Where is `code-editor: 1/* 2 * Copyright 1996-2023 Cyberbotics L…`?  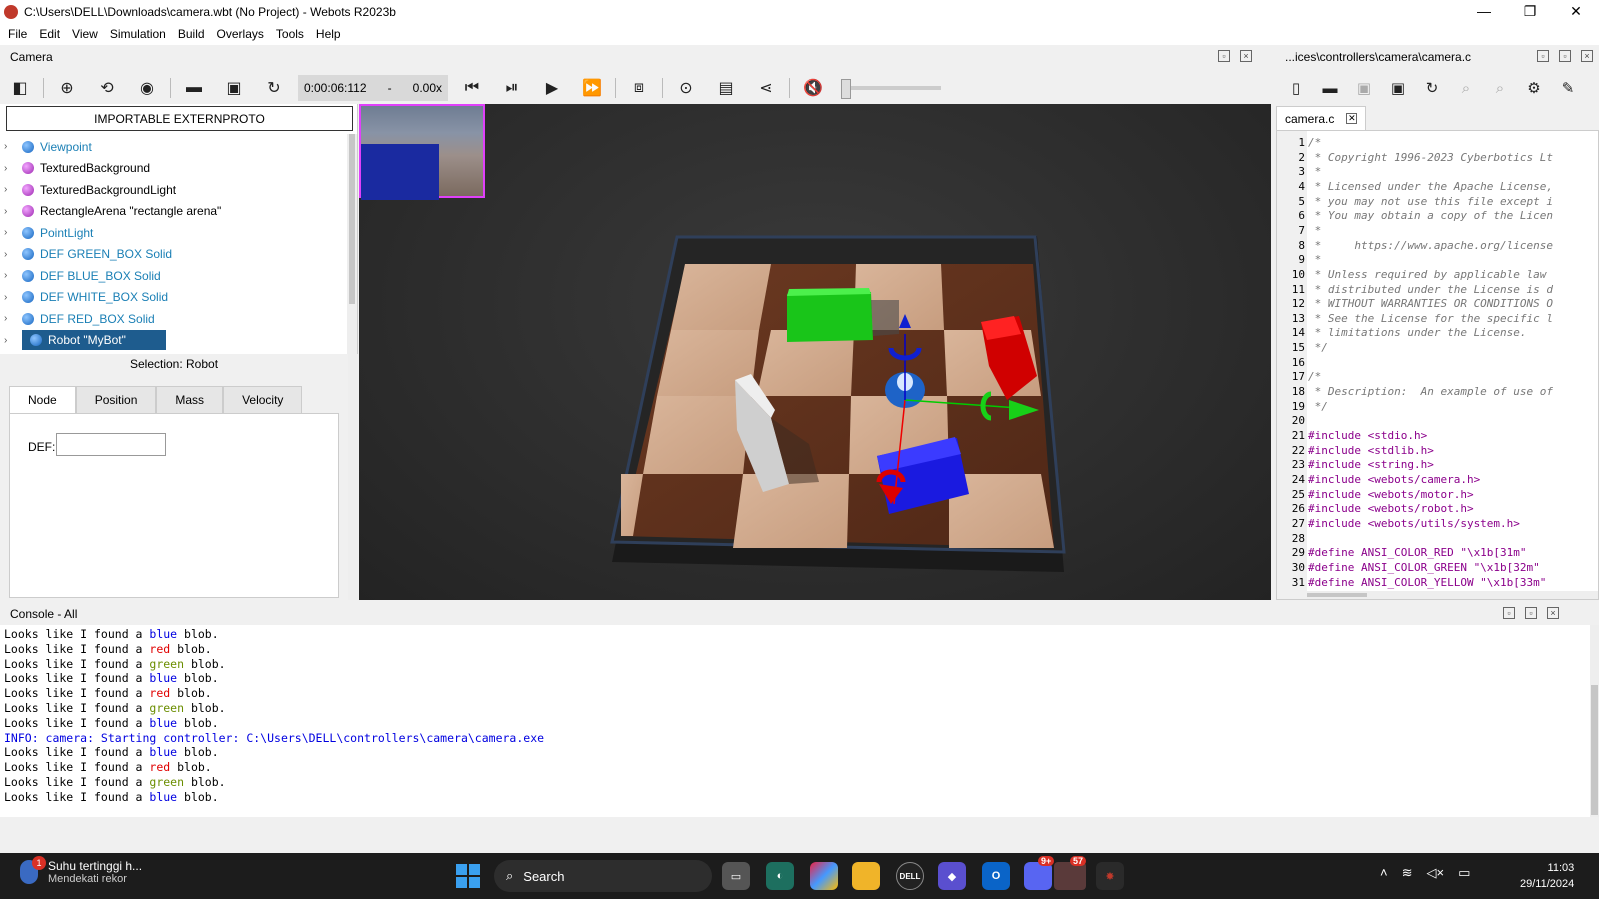
code-editor: 1/* 2 * Copyright 1996-2023 Cyberbotics L… is located at coordinates (1437, 365).